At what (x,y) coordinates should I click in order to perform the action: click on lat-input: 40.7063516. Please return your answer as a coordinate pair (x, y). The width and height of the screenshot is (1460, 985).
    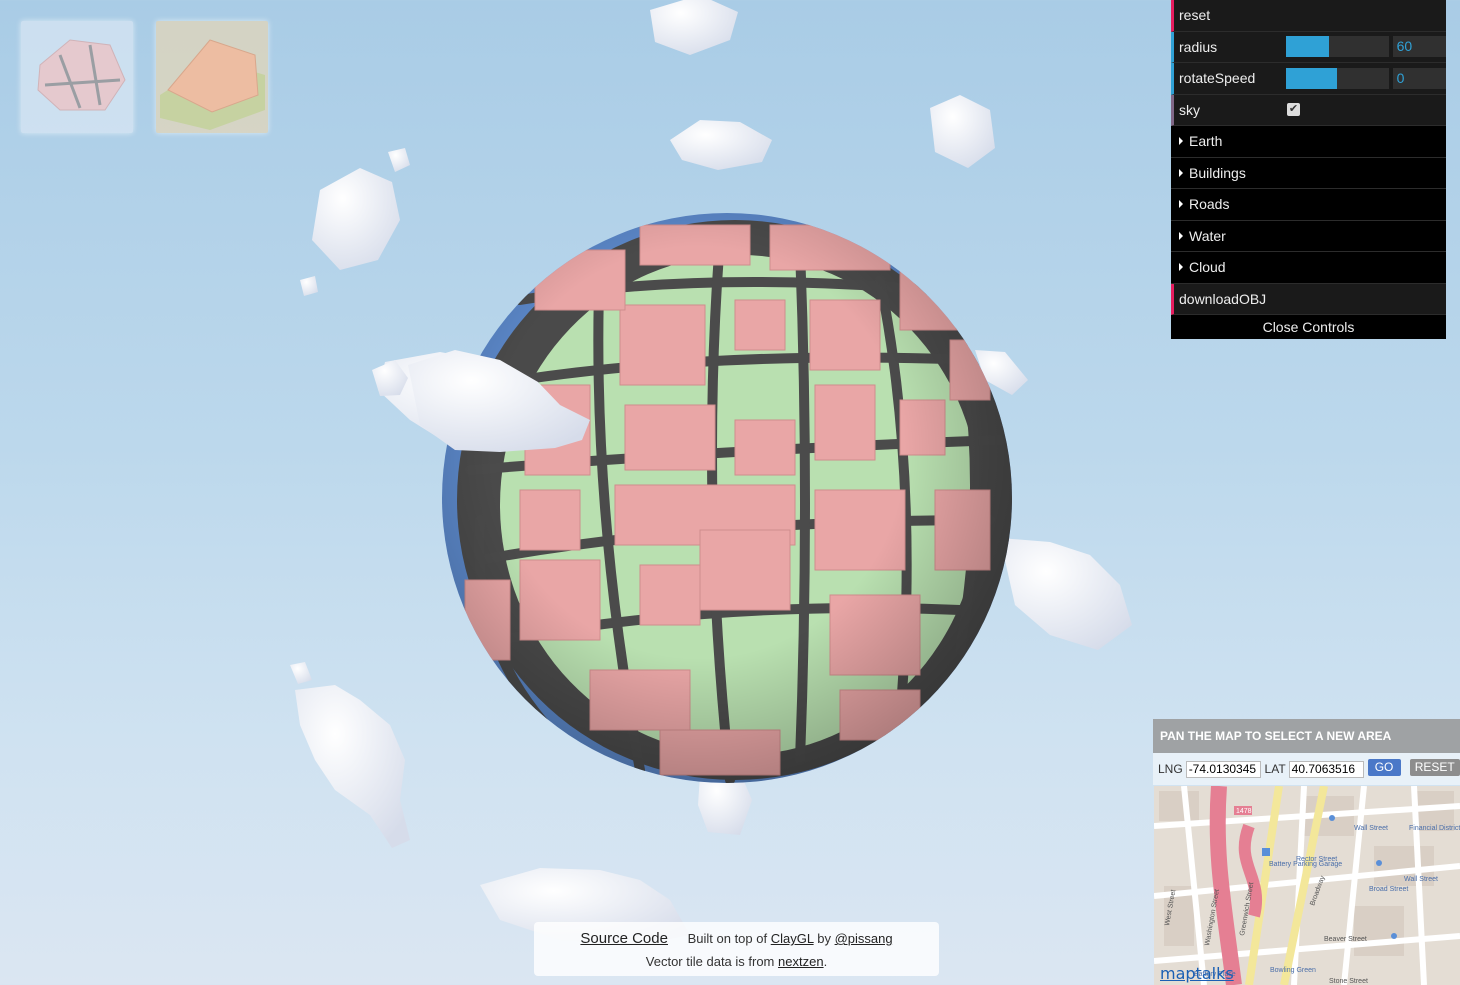
    Looking at the image, I should click on (1326, 769).